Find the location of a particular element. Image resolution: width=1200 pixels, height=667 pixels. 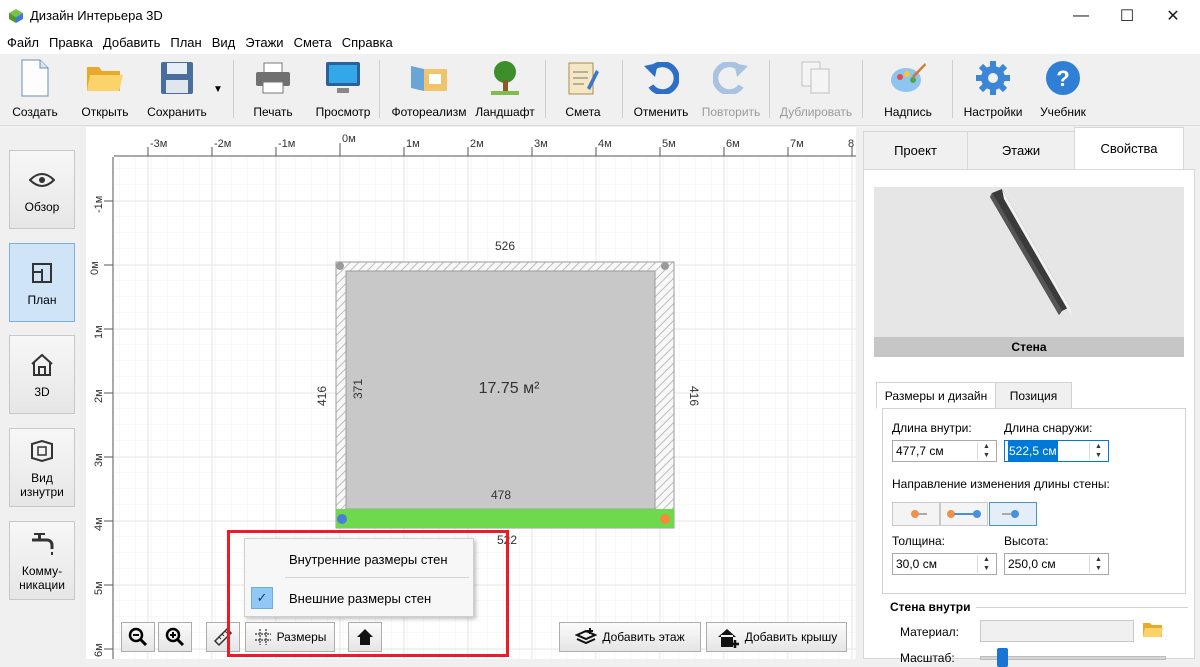

popup-inner-dimensions-item: Внутренние размеры стен is located at coordinates (359, 559).